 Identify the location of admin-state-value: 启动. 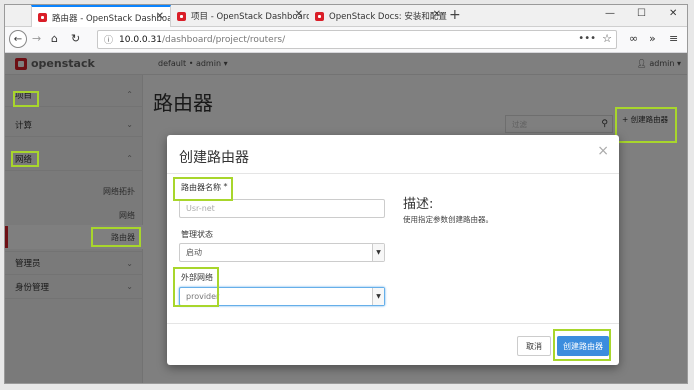
(194, 252).